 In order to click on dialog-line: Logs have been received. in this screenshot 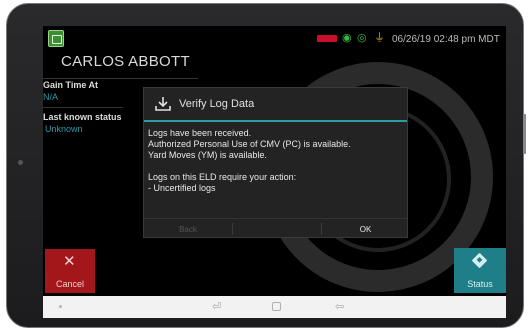, I will do `click(200, 133)`.